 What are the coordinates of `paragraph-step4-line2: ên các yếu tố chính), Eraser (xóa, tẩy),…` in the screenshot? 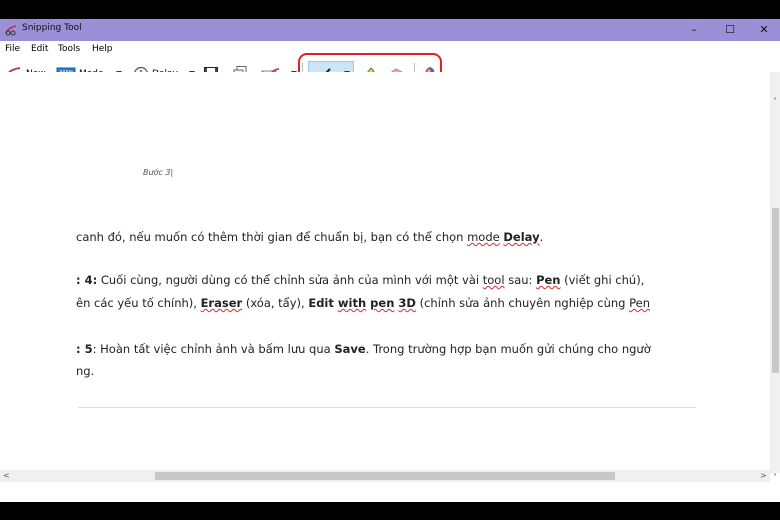 It's located at (363, 303).